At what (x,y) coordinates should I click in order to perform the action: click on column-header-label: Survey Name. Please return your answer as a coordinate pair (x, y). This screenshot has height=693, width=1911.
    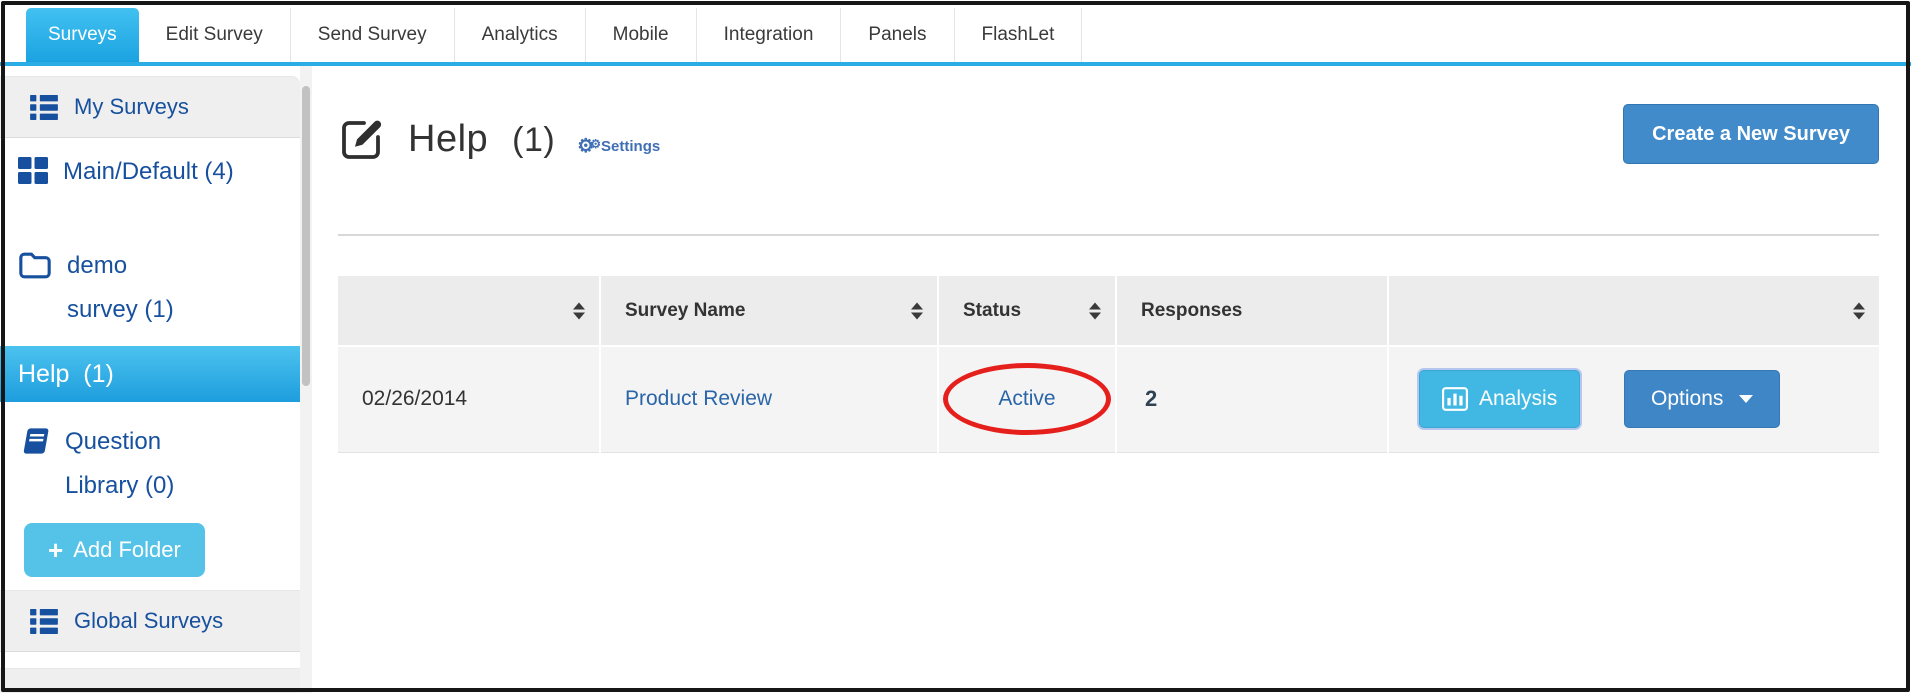
    Looking at the image, I should click on (685, 310).